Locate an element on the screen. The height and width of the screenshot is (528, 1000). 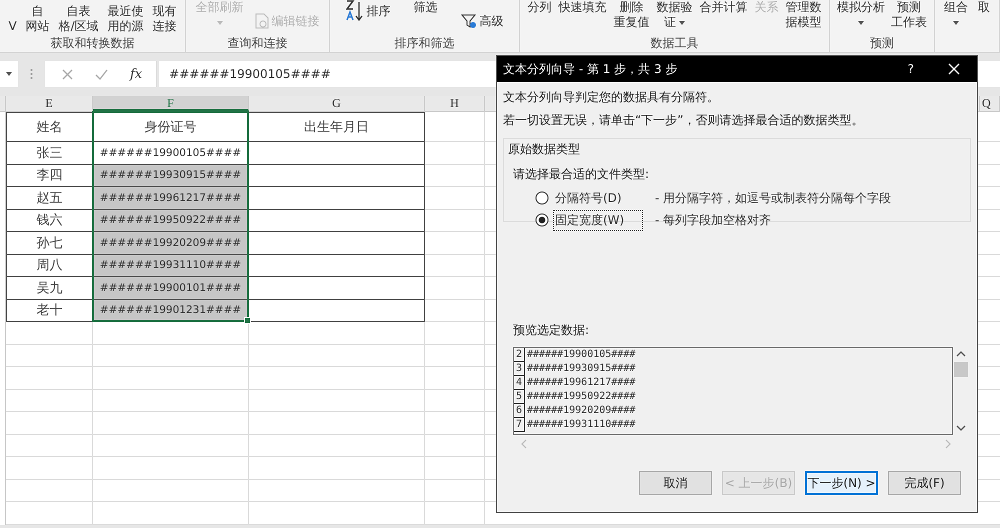
header-cell: 出生年月日 is located at coordinates (337, 127).